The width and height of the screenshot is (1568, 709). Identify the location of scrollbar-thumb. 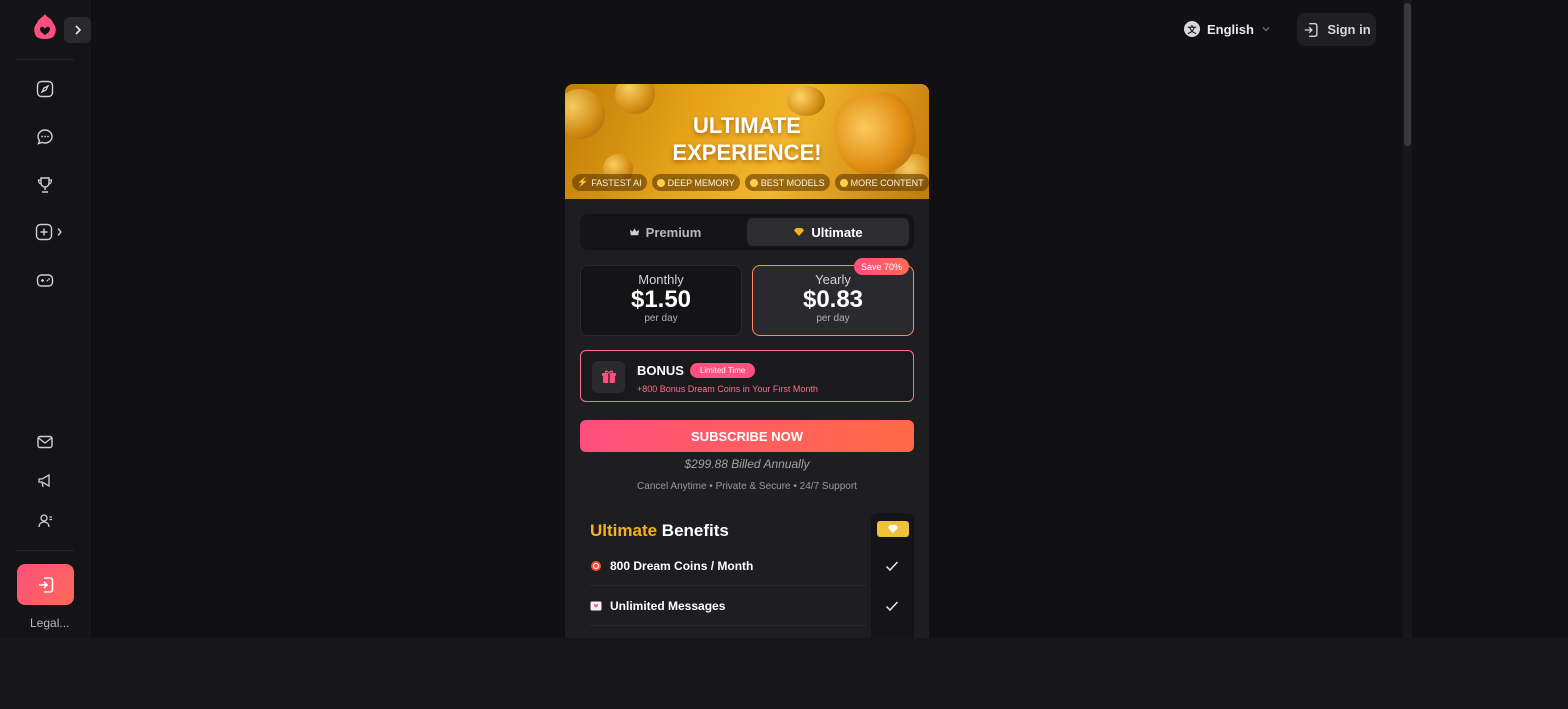
(1407, 74).